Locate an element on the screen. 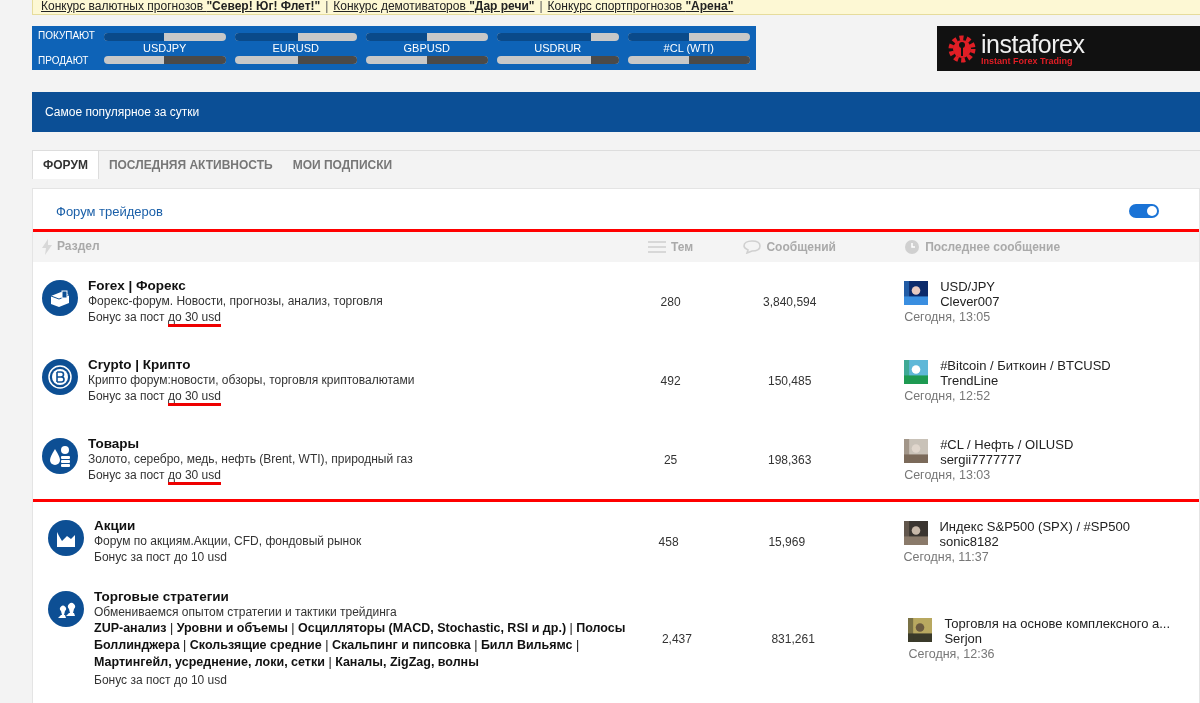  username-link: Serjon is located at coordinates (1057, 638).